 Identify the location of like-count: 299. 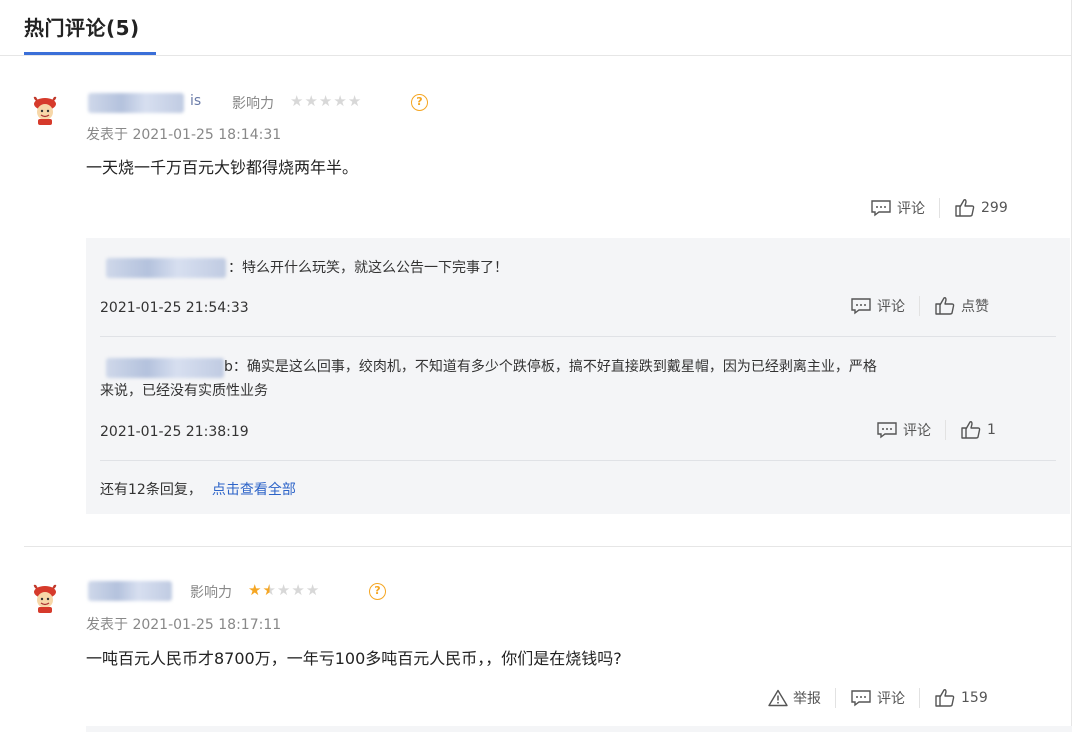
(994, 208).